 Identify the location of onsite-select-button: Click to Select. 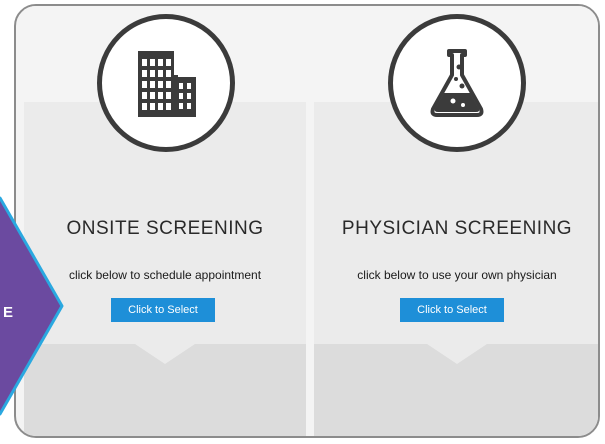
(163, 310).